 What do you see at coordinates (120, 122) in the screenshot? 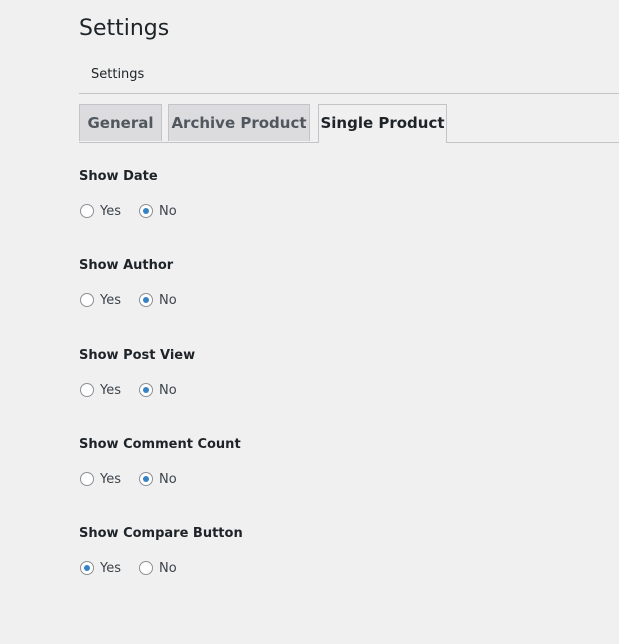
I see `tab-general: General` at bounding box center [120, 122].